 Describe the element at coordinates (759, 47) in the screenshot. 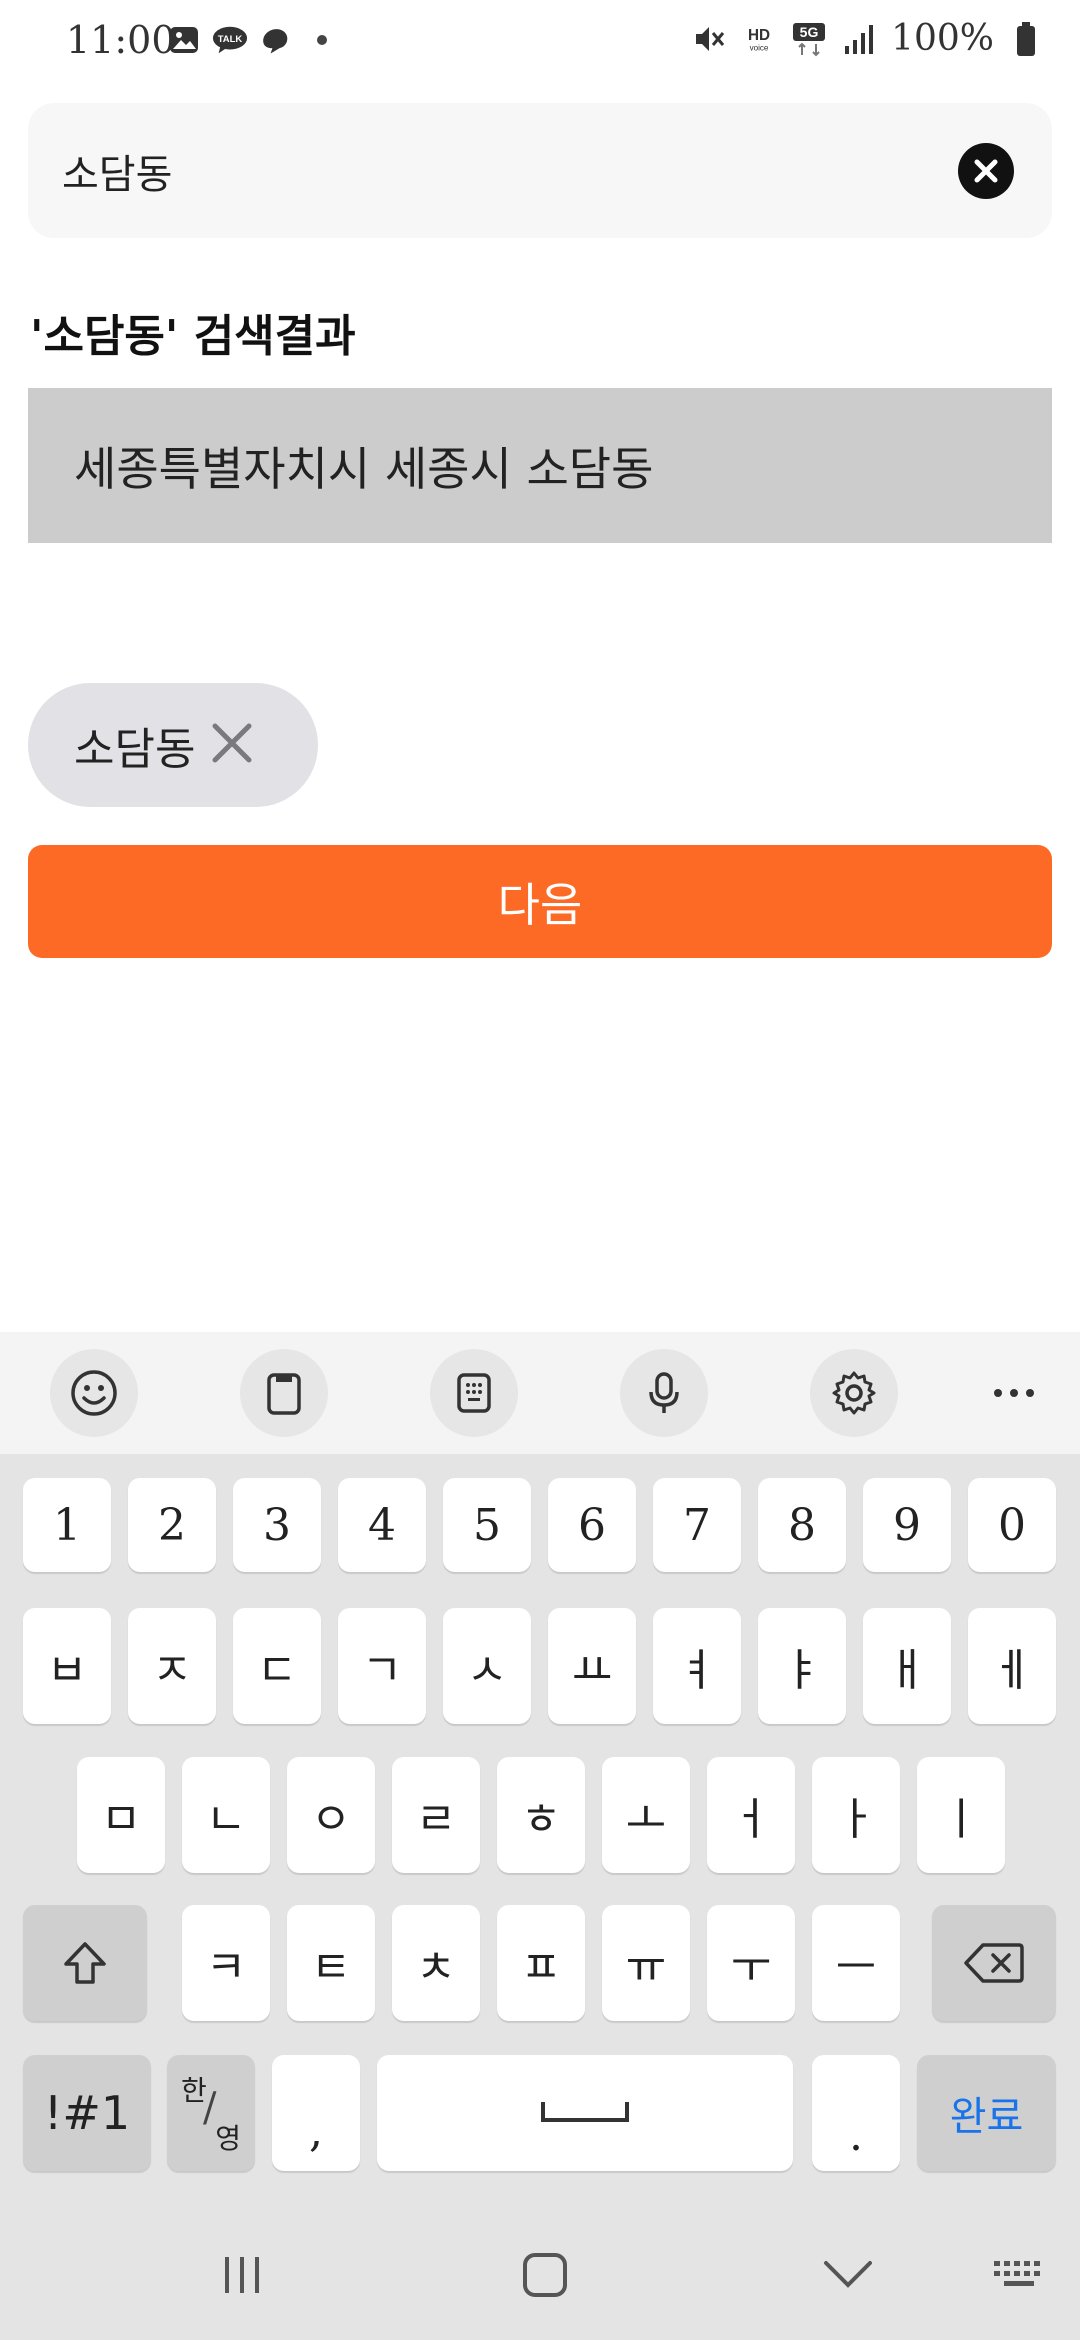

I see `svg-text: voice` at that location.